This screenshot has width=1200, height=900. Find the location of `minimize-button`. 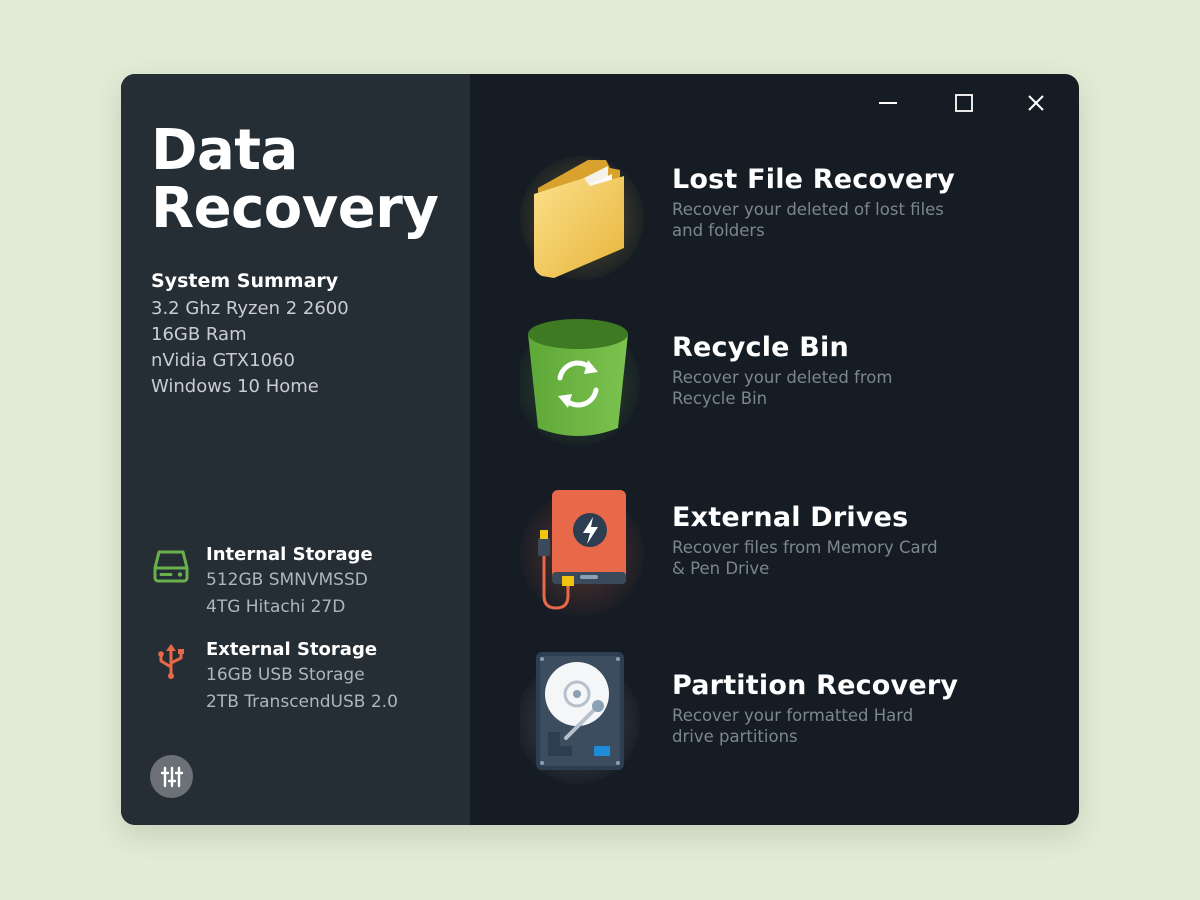

minimize-button is located at coordinates (888, 103).